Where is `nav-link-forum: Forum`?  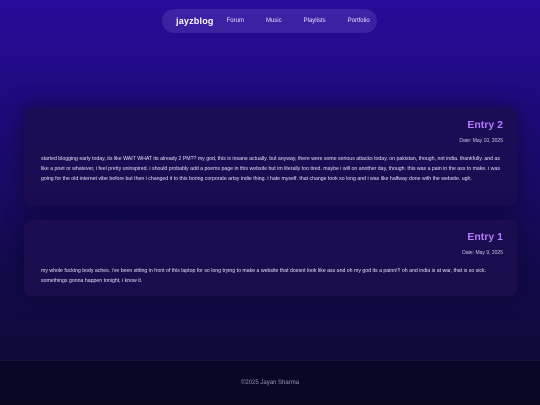 nav-link-forum: Forum is located at coordinates (235, 21).